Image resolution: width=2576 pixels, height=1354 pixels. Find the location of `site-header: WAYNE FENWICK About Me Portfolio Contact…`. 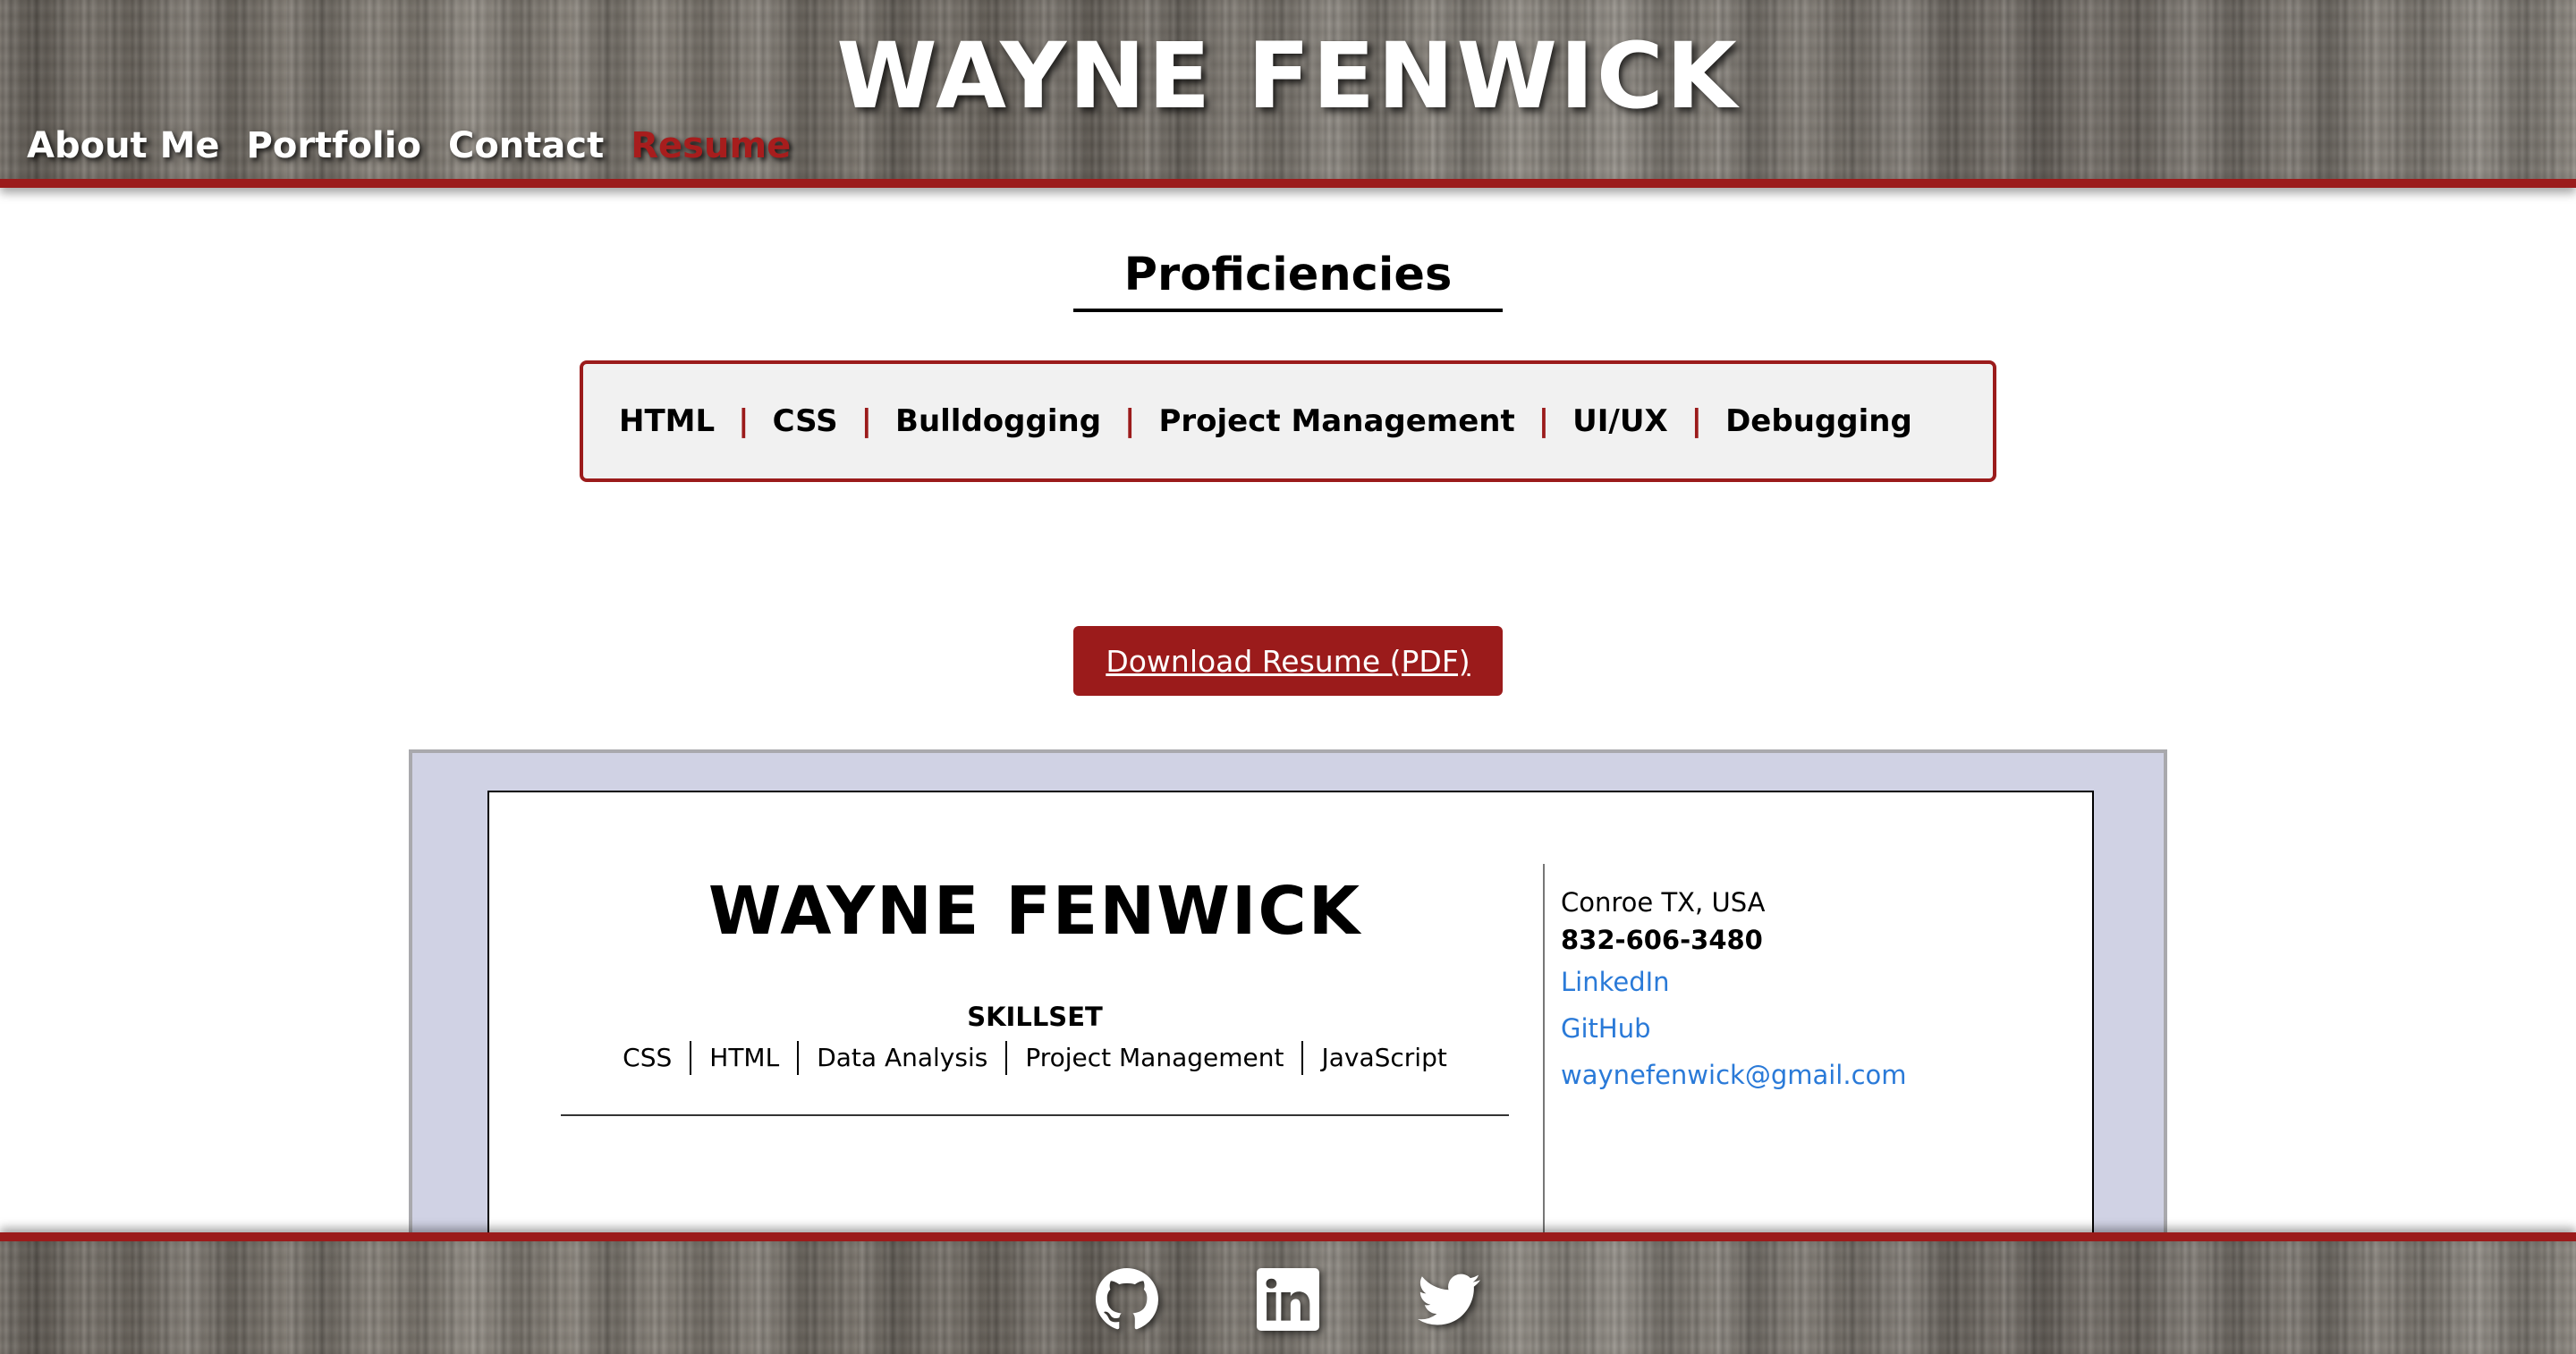

site-header: WAYNE FENWICK About Me Portfolio Contact… is located at coordinates (1288, 94).